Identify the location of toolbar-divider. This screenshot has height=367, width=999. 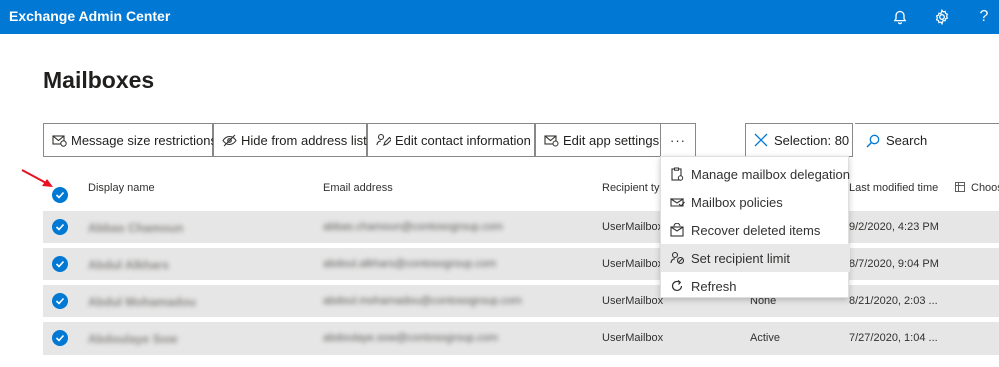
(927, 123).